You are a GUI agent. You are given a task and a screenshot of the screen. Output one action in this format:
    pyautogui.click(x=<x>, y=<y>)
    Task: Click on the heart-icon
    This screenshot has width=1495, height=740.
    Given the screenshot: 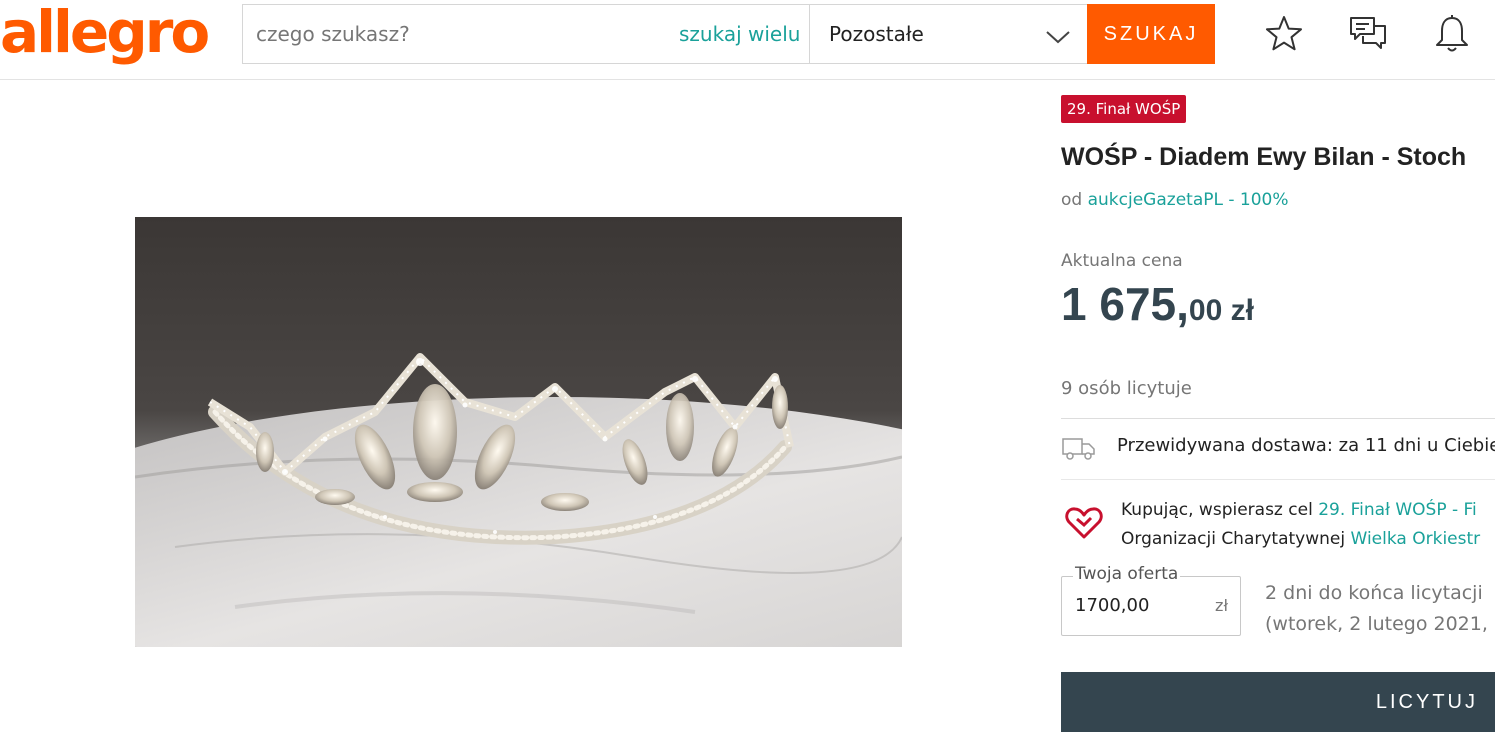 What is the action you would take?
    pyautogui.click(x=1084, y=525)
    